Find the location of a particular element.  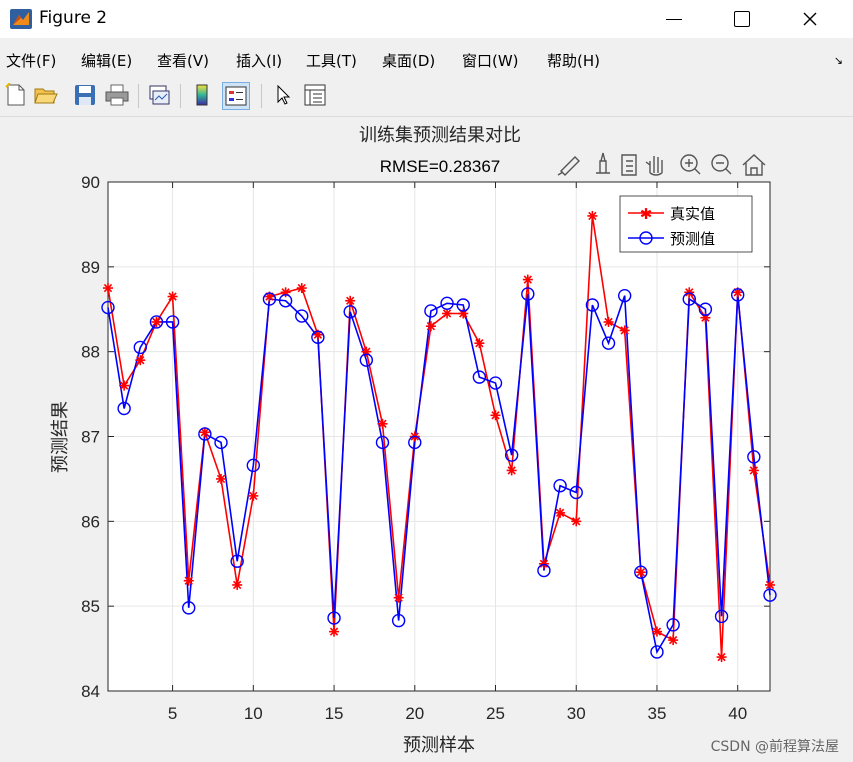

menu-tools: 工具(T) is located at coordinates (331, 60).